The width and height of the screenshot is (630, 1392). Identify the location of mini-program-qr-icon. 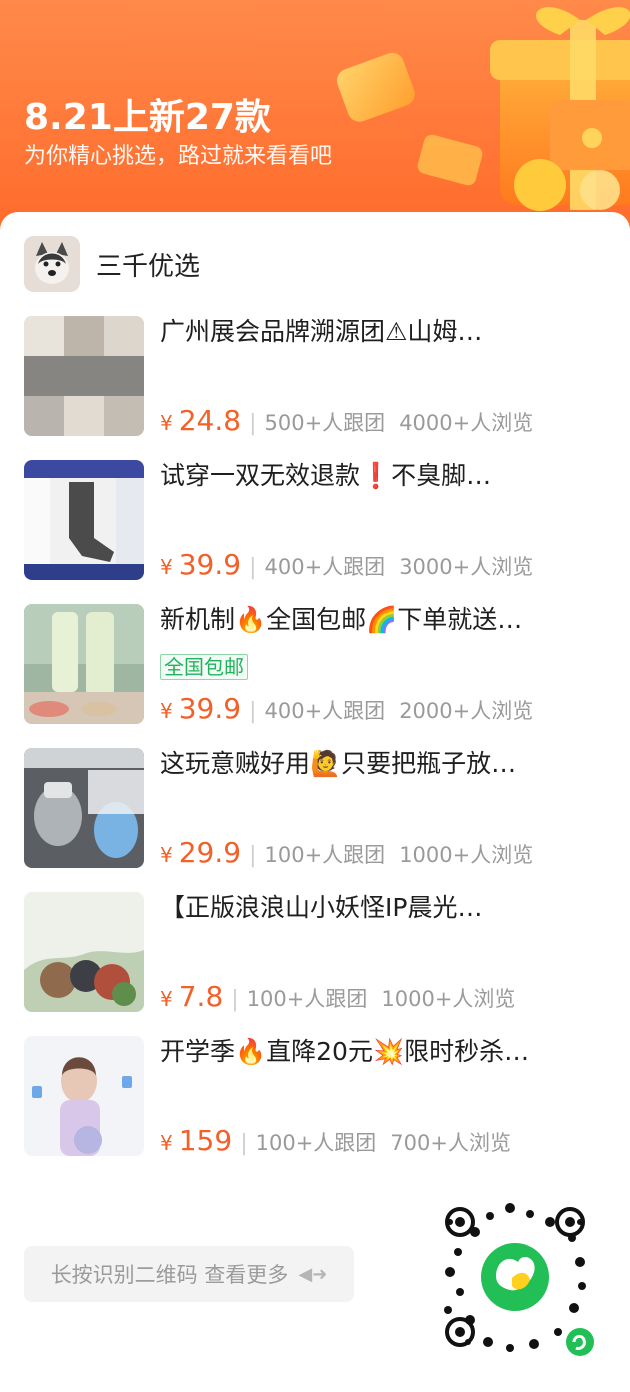
(515, 1277).